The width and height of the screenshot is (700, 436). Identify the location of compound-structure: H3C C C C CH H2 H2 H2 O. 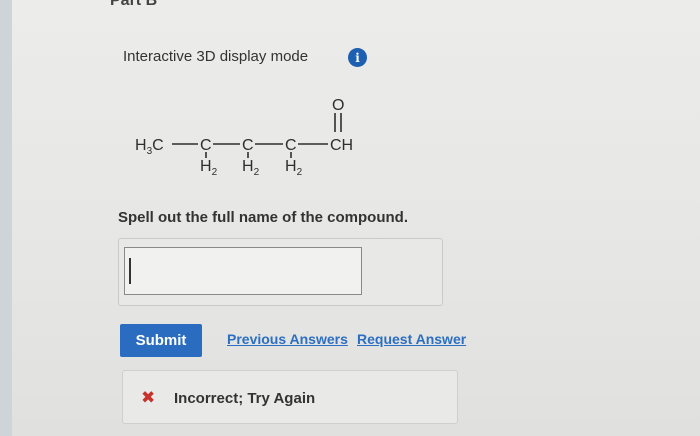
(244, 137).